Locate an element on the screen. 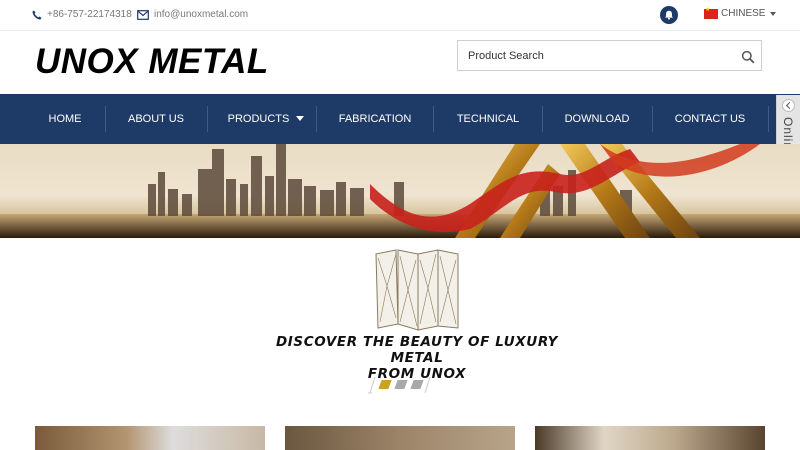 Image resolution: width=800 pixels, height=450 pixels. nav-download: DOWNLOAD is located at coordinates (597, 119).